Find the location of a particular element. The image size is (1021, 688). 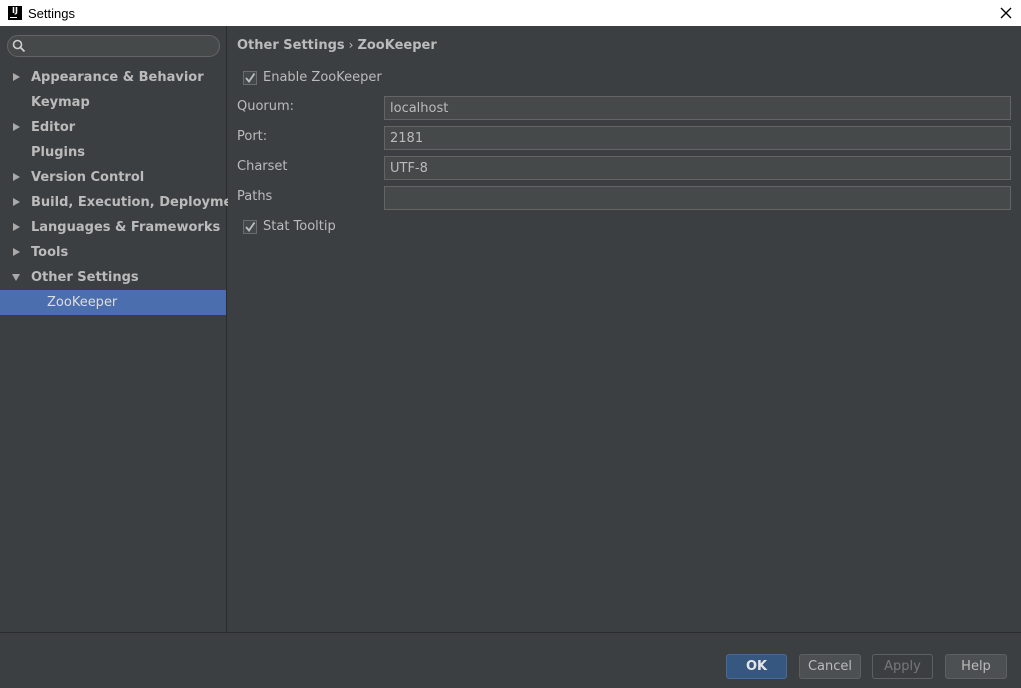

tree-item-languages-frameworks: Languages & Frameworks is located at coordinates (113, 227).